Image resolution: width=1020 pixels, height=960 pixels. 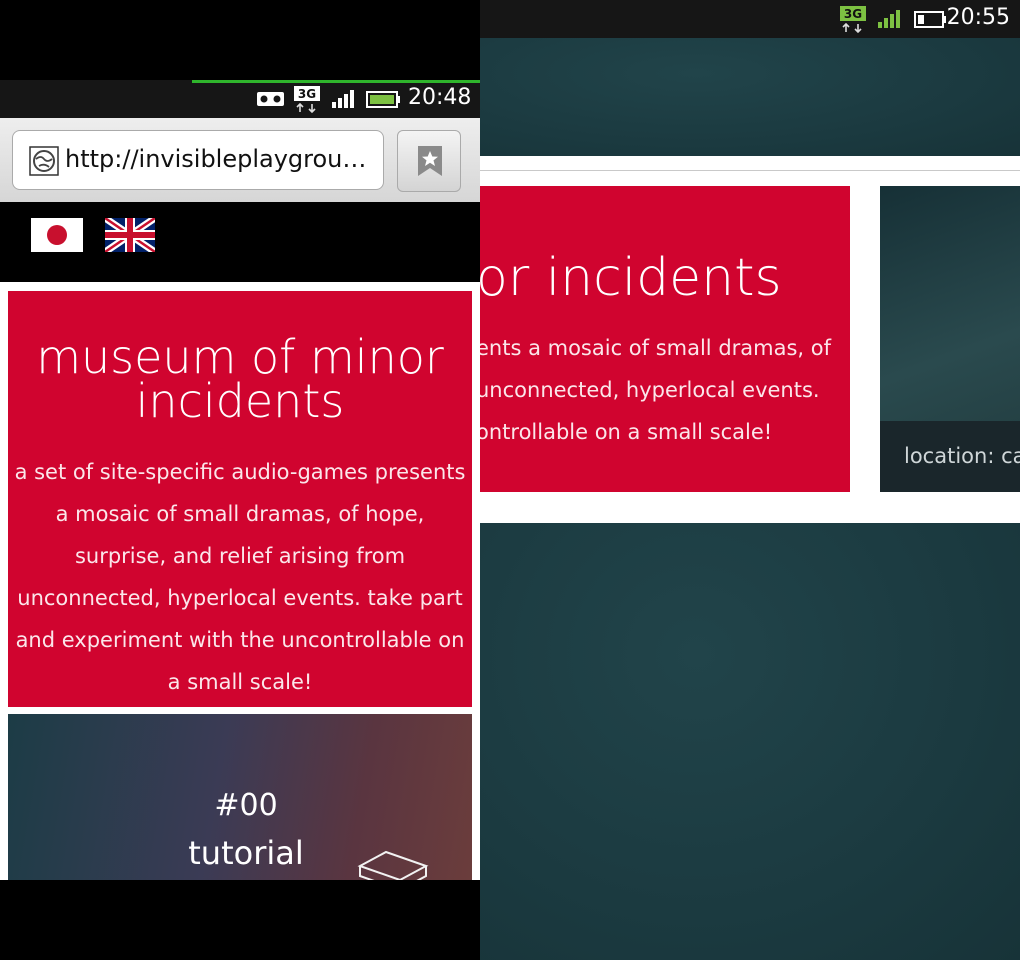 I want to click on game-tile-tutorial: #00 tutorial, so click(x=240, y=797).